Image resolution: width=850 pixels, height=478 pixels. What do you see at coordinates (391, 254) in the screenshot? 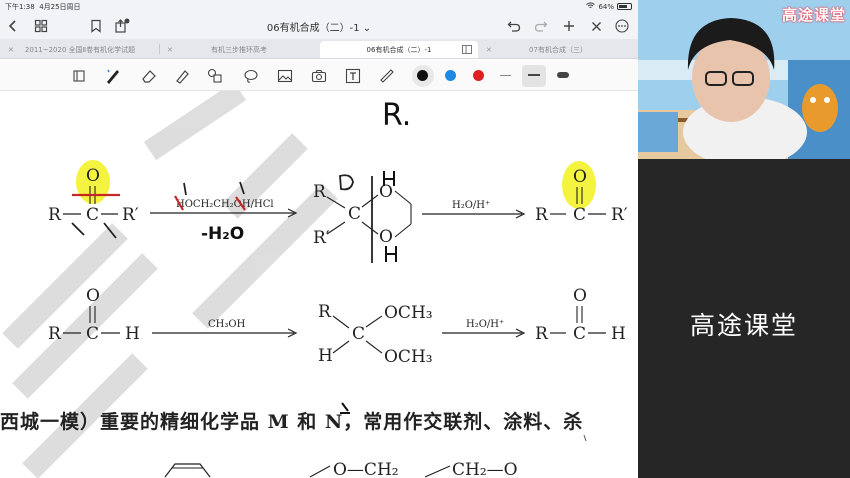
I see `ink-H-bottom` at bounding box center [391, 254].